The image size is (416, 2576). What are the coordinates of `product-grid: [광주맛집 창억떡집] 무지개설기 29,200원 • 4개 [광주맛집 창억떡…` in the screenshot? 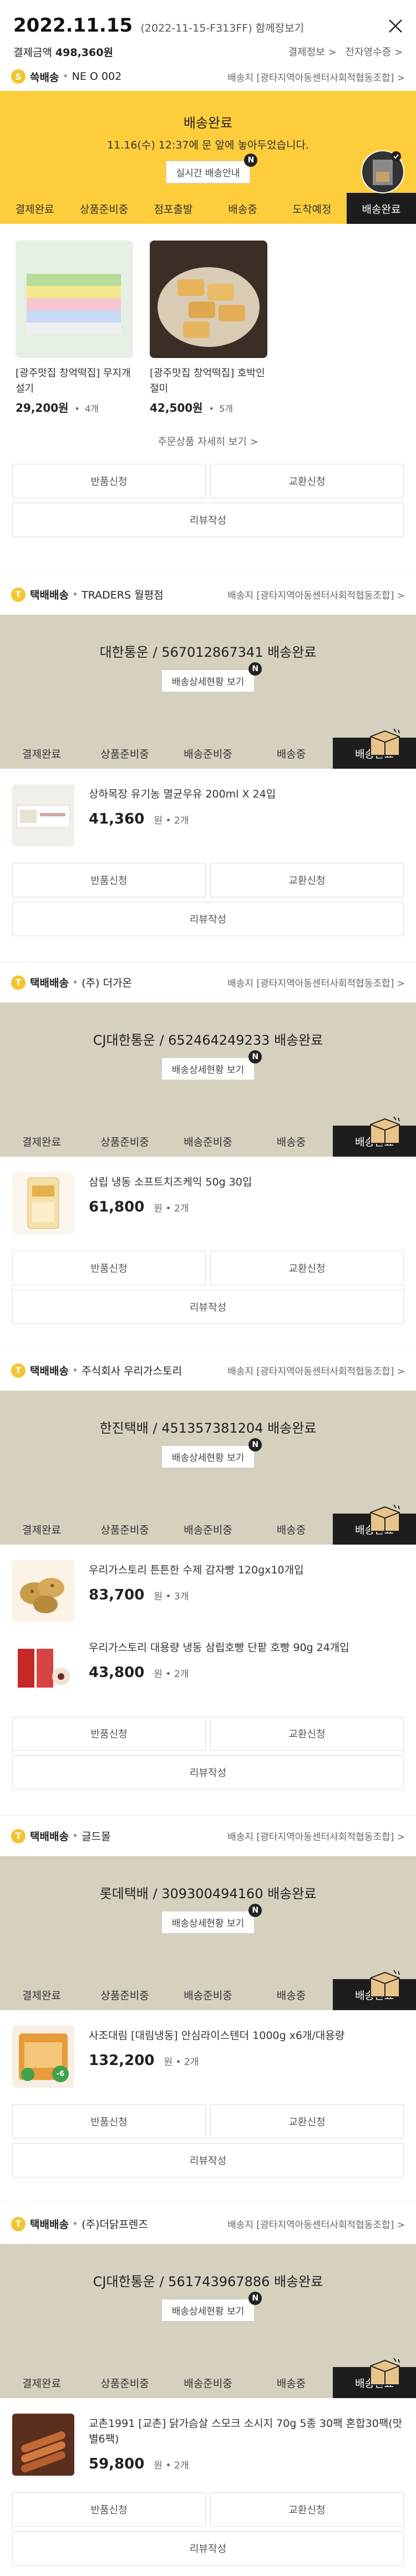 It's located at (208, 319).